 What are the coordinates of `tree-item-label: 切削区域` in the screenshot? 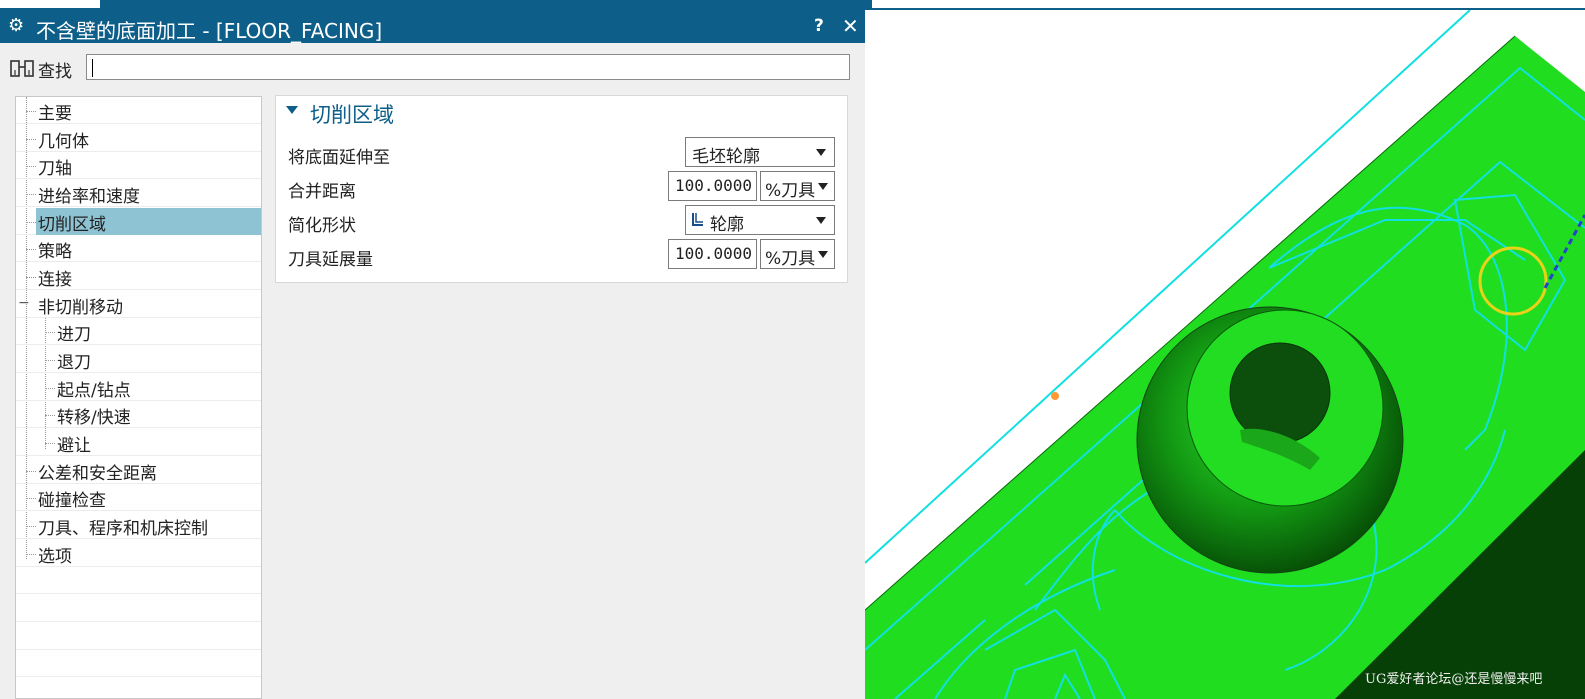 It's located at (72, 225).